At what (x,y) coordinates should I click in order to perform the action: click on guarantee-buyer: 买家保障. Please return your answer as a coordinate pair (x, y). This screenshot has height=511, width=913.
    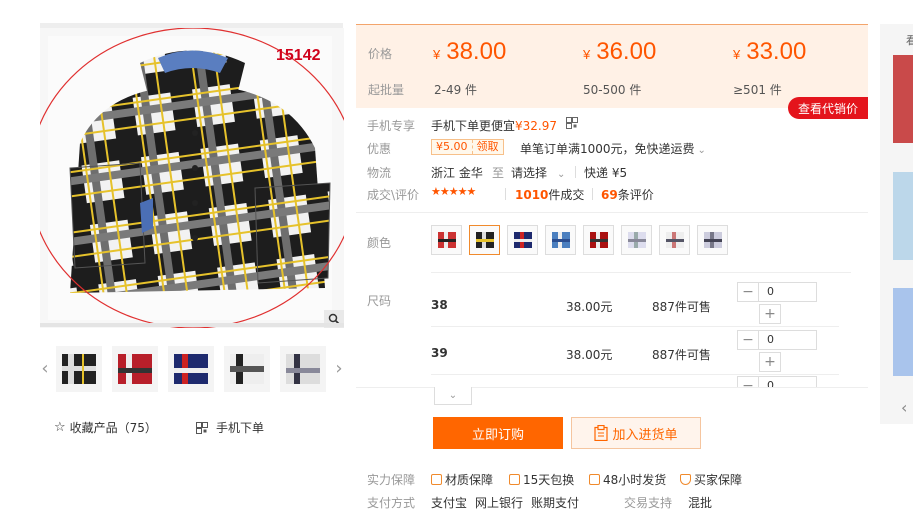
    Looking at the image, I should click on (711, 479).